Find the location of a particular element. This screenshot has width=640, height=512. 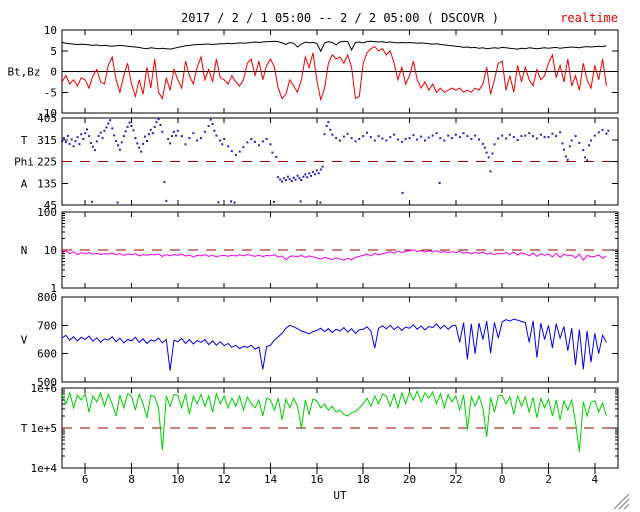

panel-ylabel: V is located at coordinates (24, 340).